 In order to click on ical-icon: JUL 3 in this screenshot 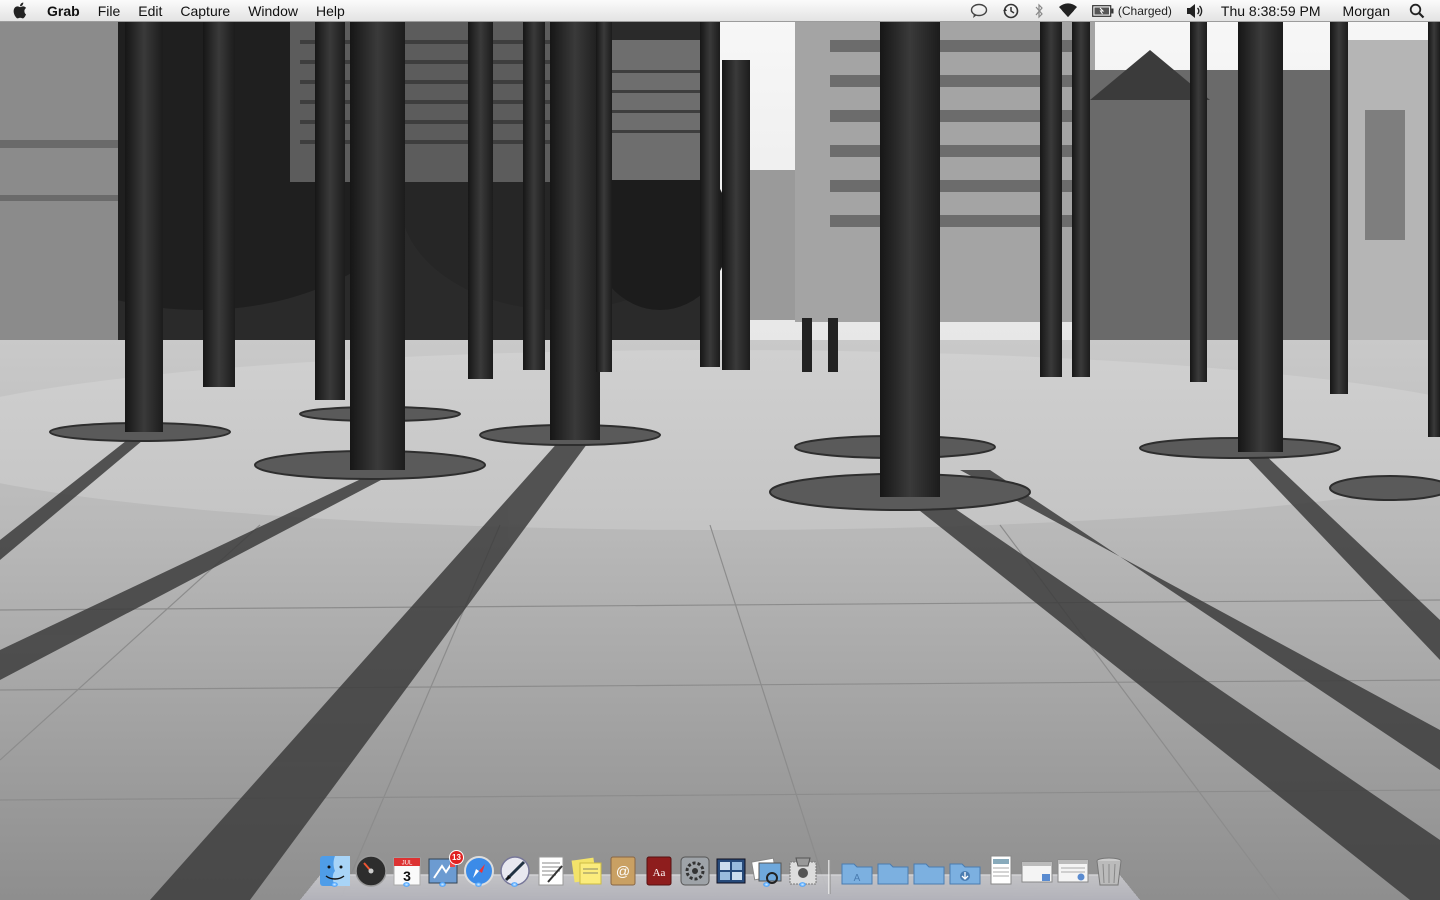, I will do `click(407, 871)`.